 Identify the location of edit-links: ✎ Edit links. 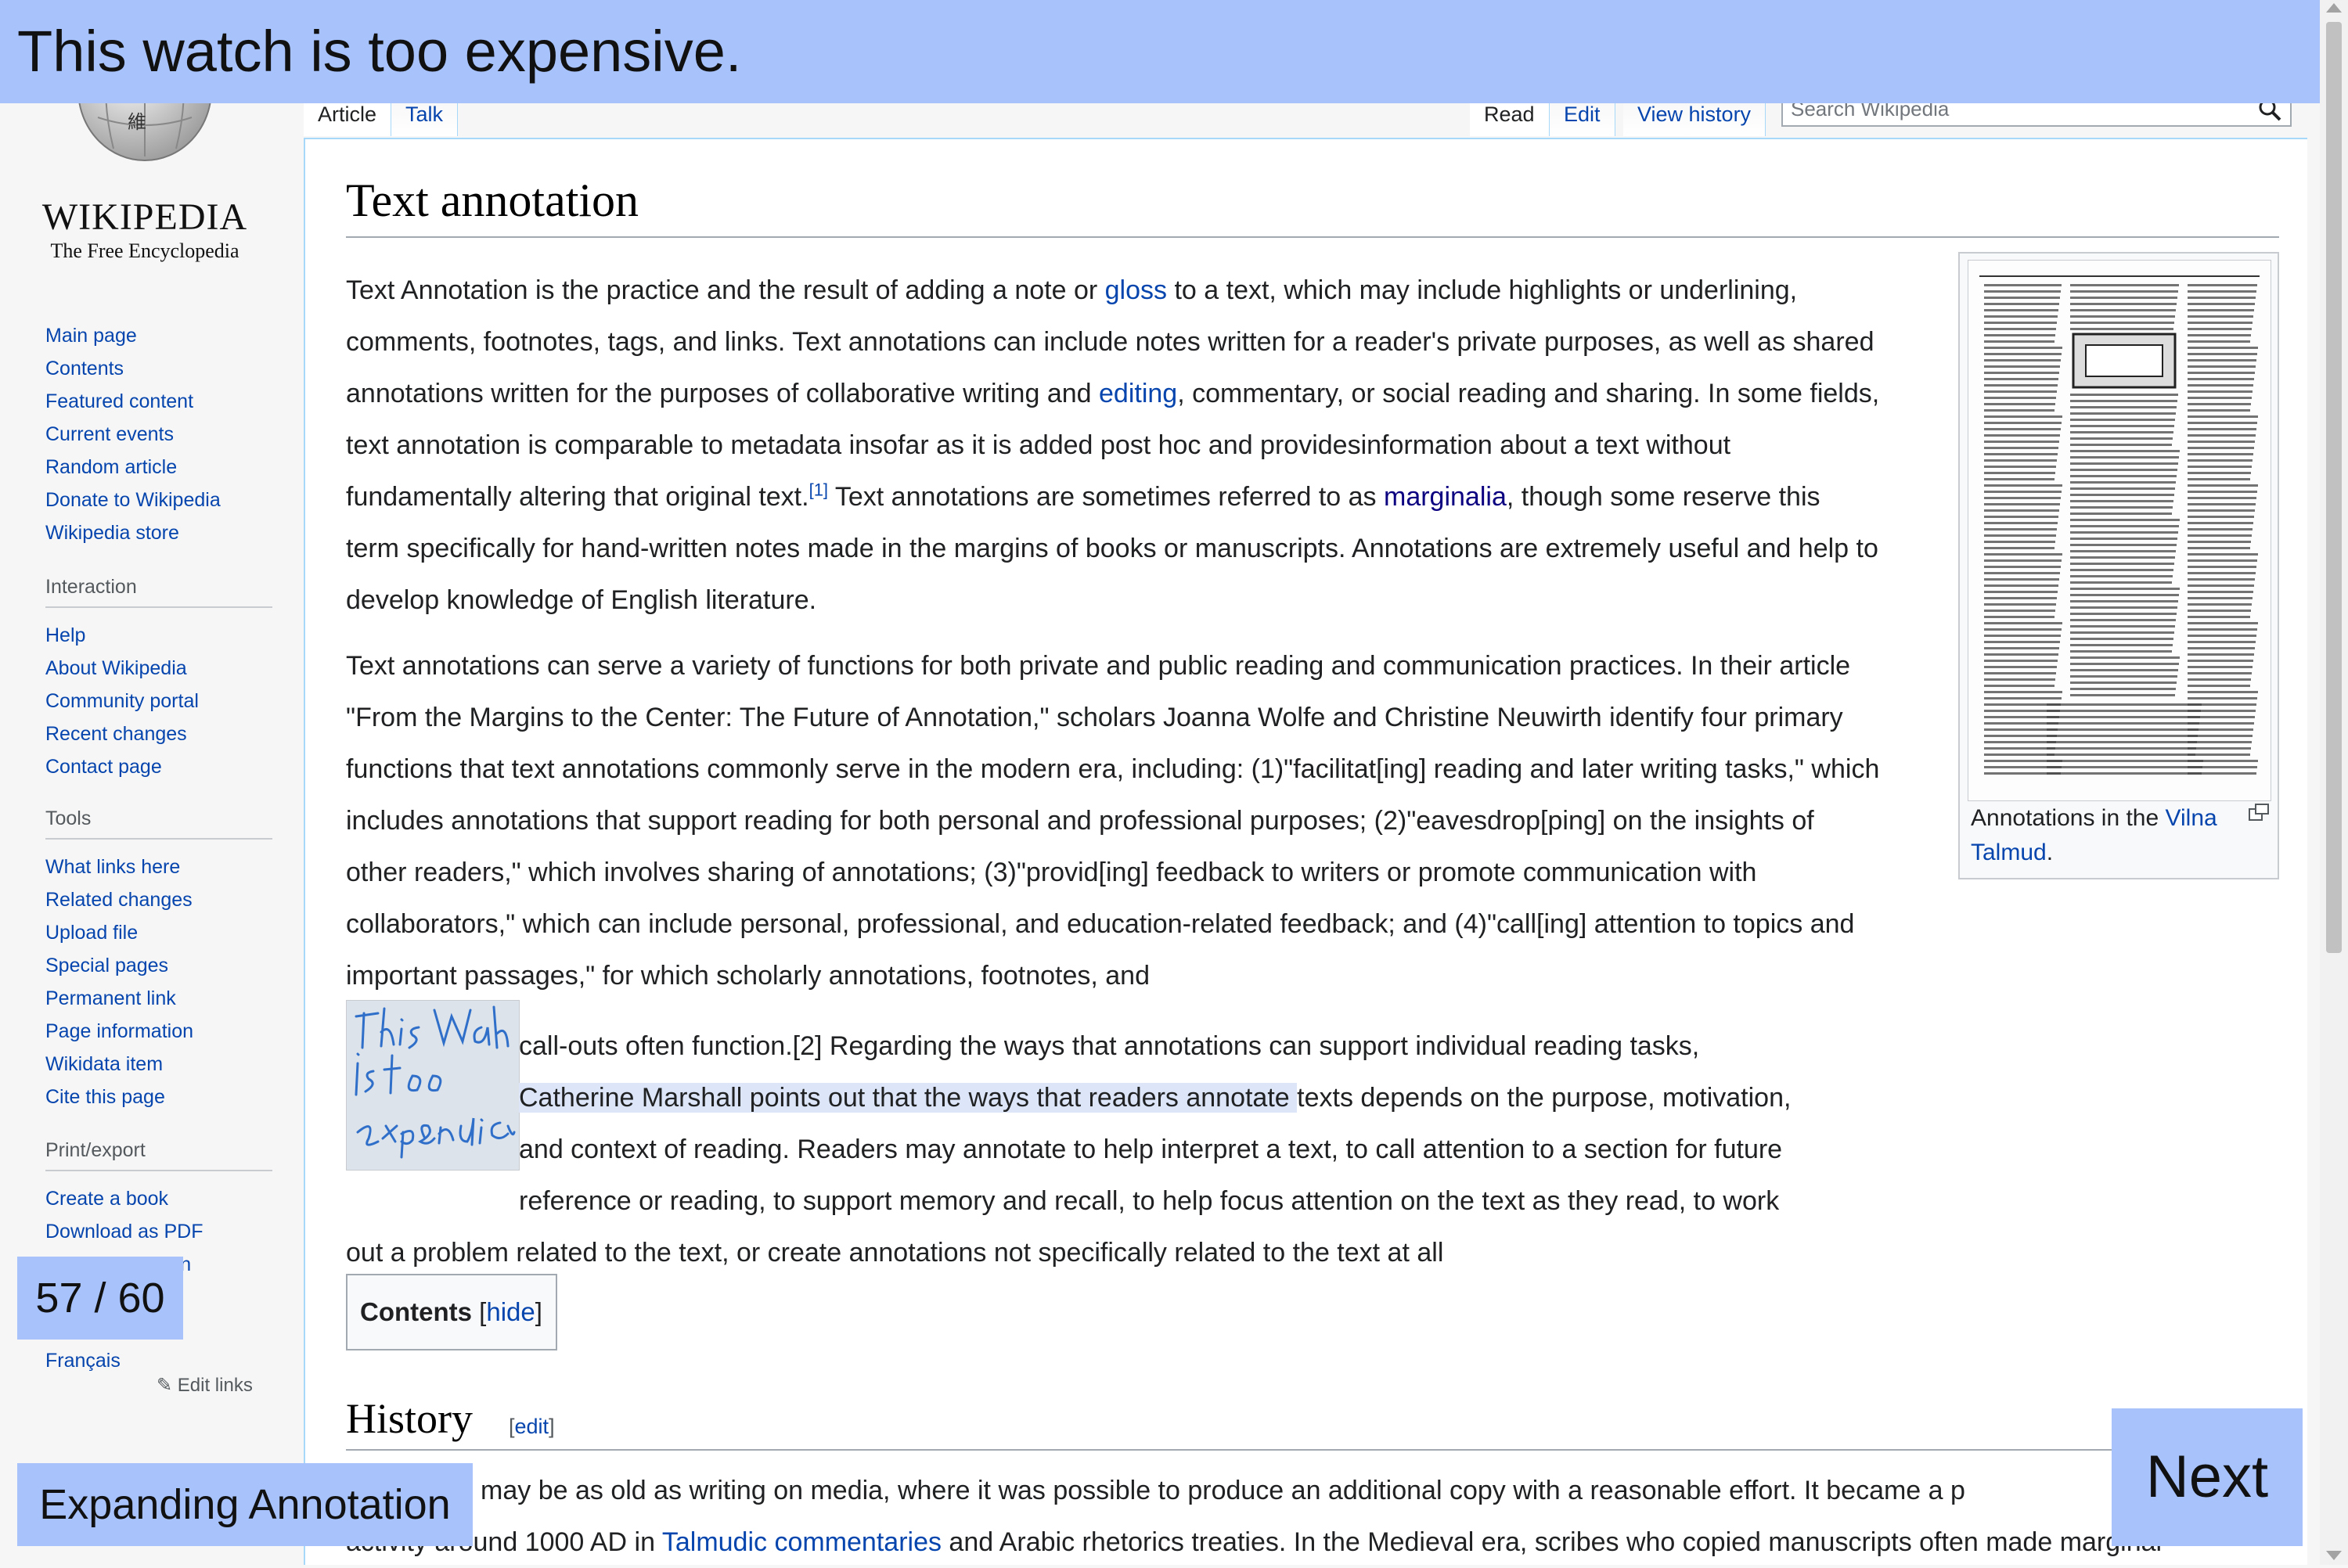
(205, 1385).